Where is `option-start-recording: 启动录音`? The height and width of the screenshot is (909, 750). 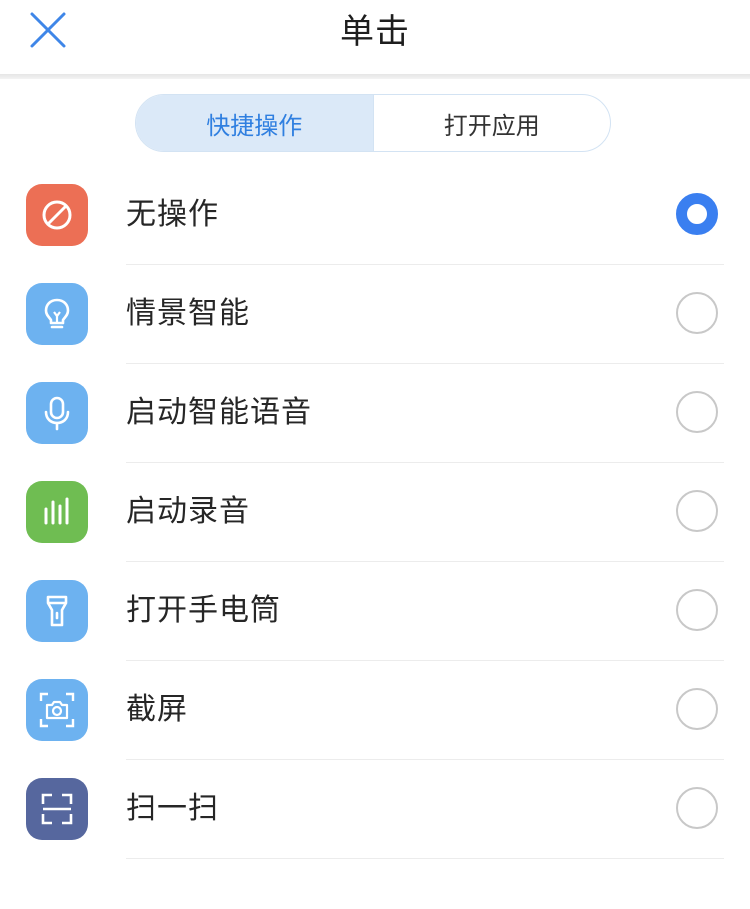
option-start-recording: 启动录音 is located at coordinates (375, 512).